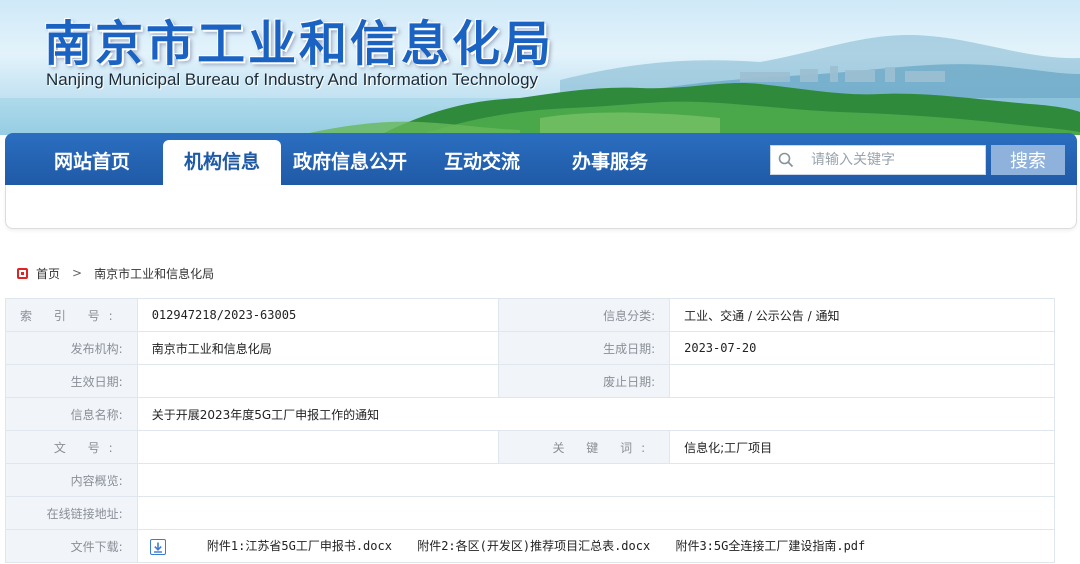 The width and height of the screenshot is (1080, 564). What do you see at coordinates (154, 273) in the screenshot?
I see `breadcrumb-current: 南京市工业和信息化局` at bounding box center [154, 273].